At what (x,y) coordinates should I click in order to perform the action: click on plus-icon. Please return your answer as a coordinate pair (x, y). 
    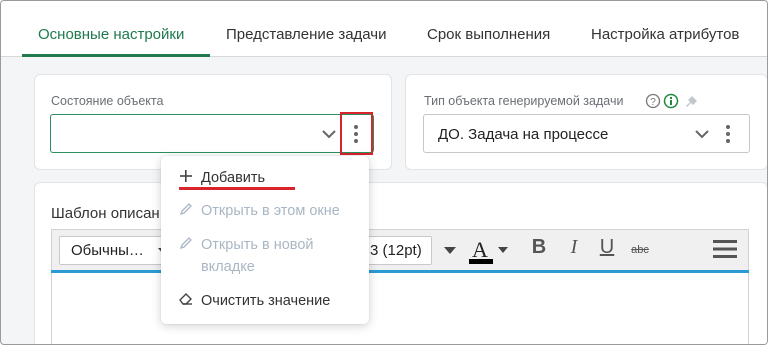
    Looking at the image, I should click on (186, 176).